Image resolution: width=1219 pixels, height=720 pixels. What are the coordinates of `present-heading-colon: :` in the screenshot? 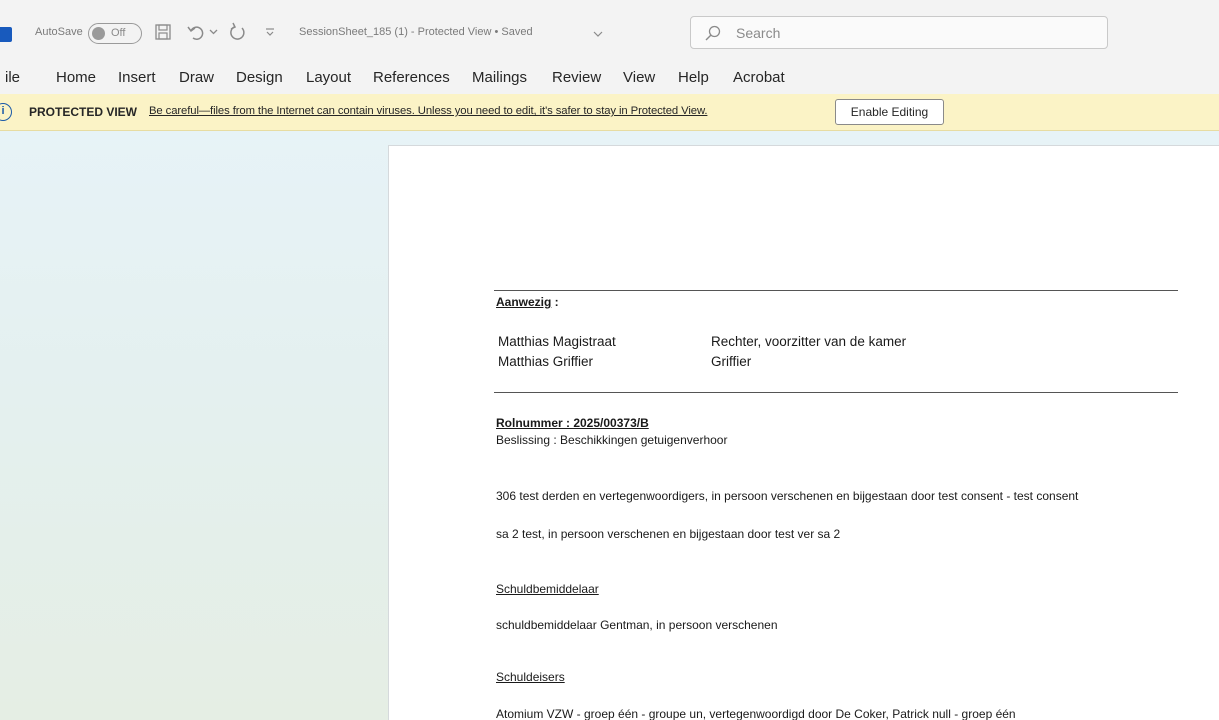 It's located at (555, 302).